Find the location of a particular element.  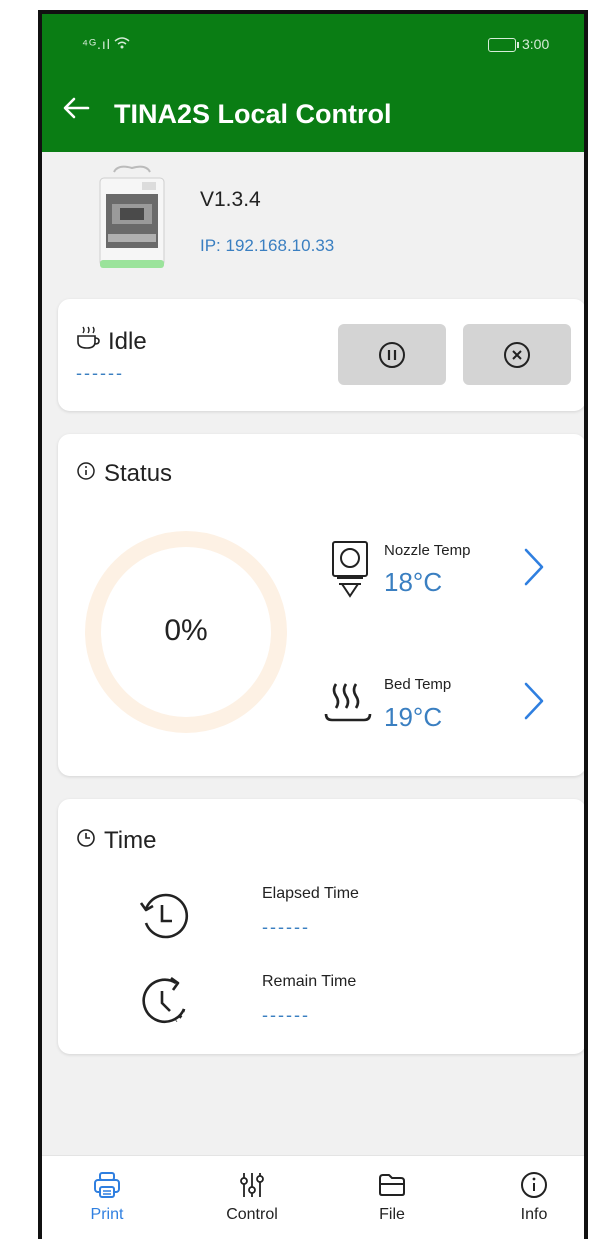

pause-button is located at coordinates (392, 354).